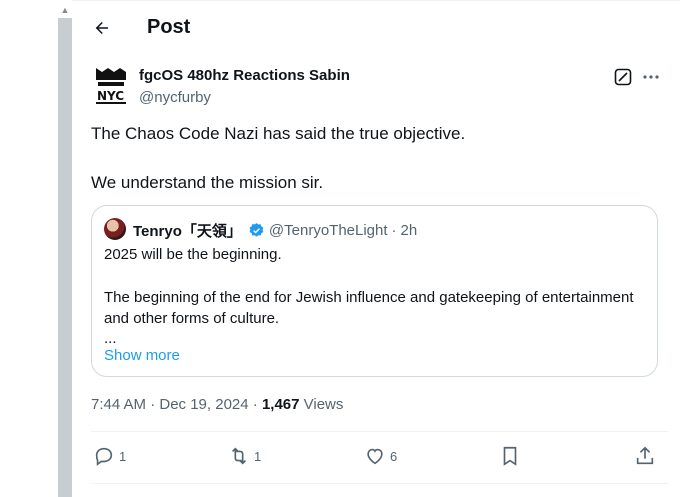 The image size is (680, 497). Describe the element at coordinates (29, 248) in the screenshot. I see `scrollbar-gutter` at that location.